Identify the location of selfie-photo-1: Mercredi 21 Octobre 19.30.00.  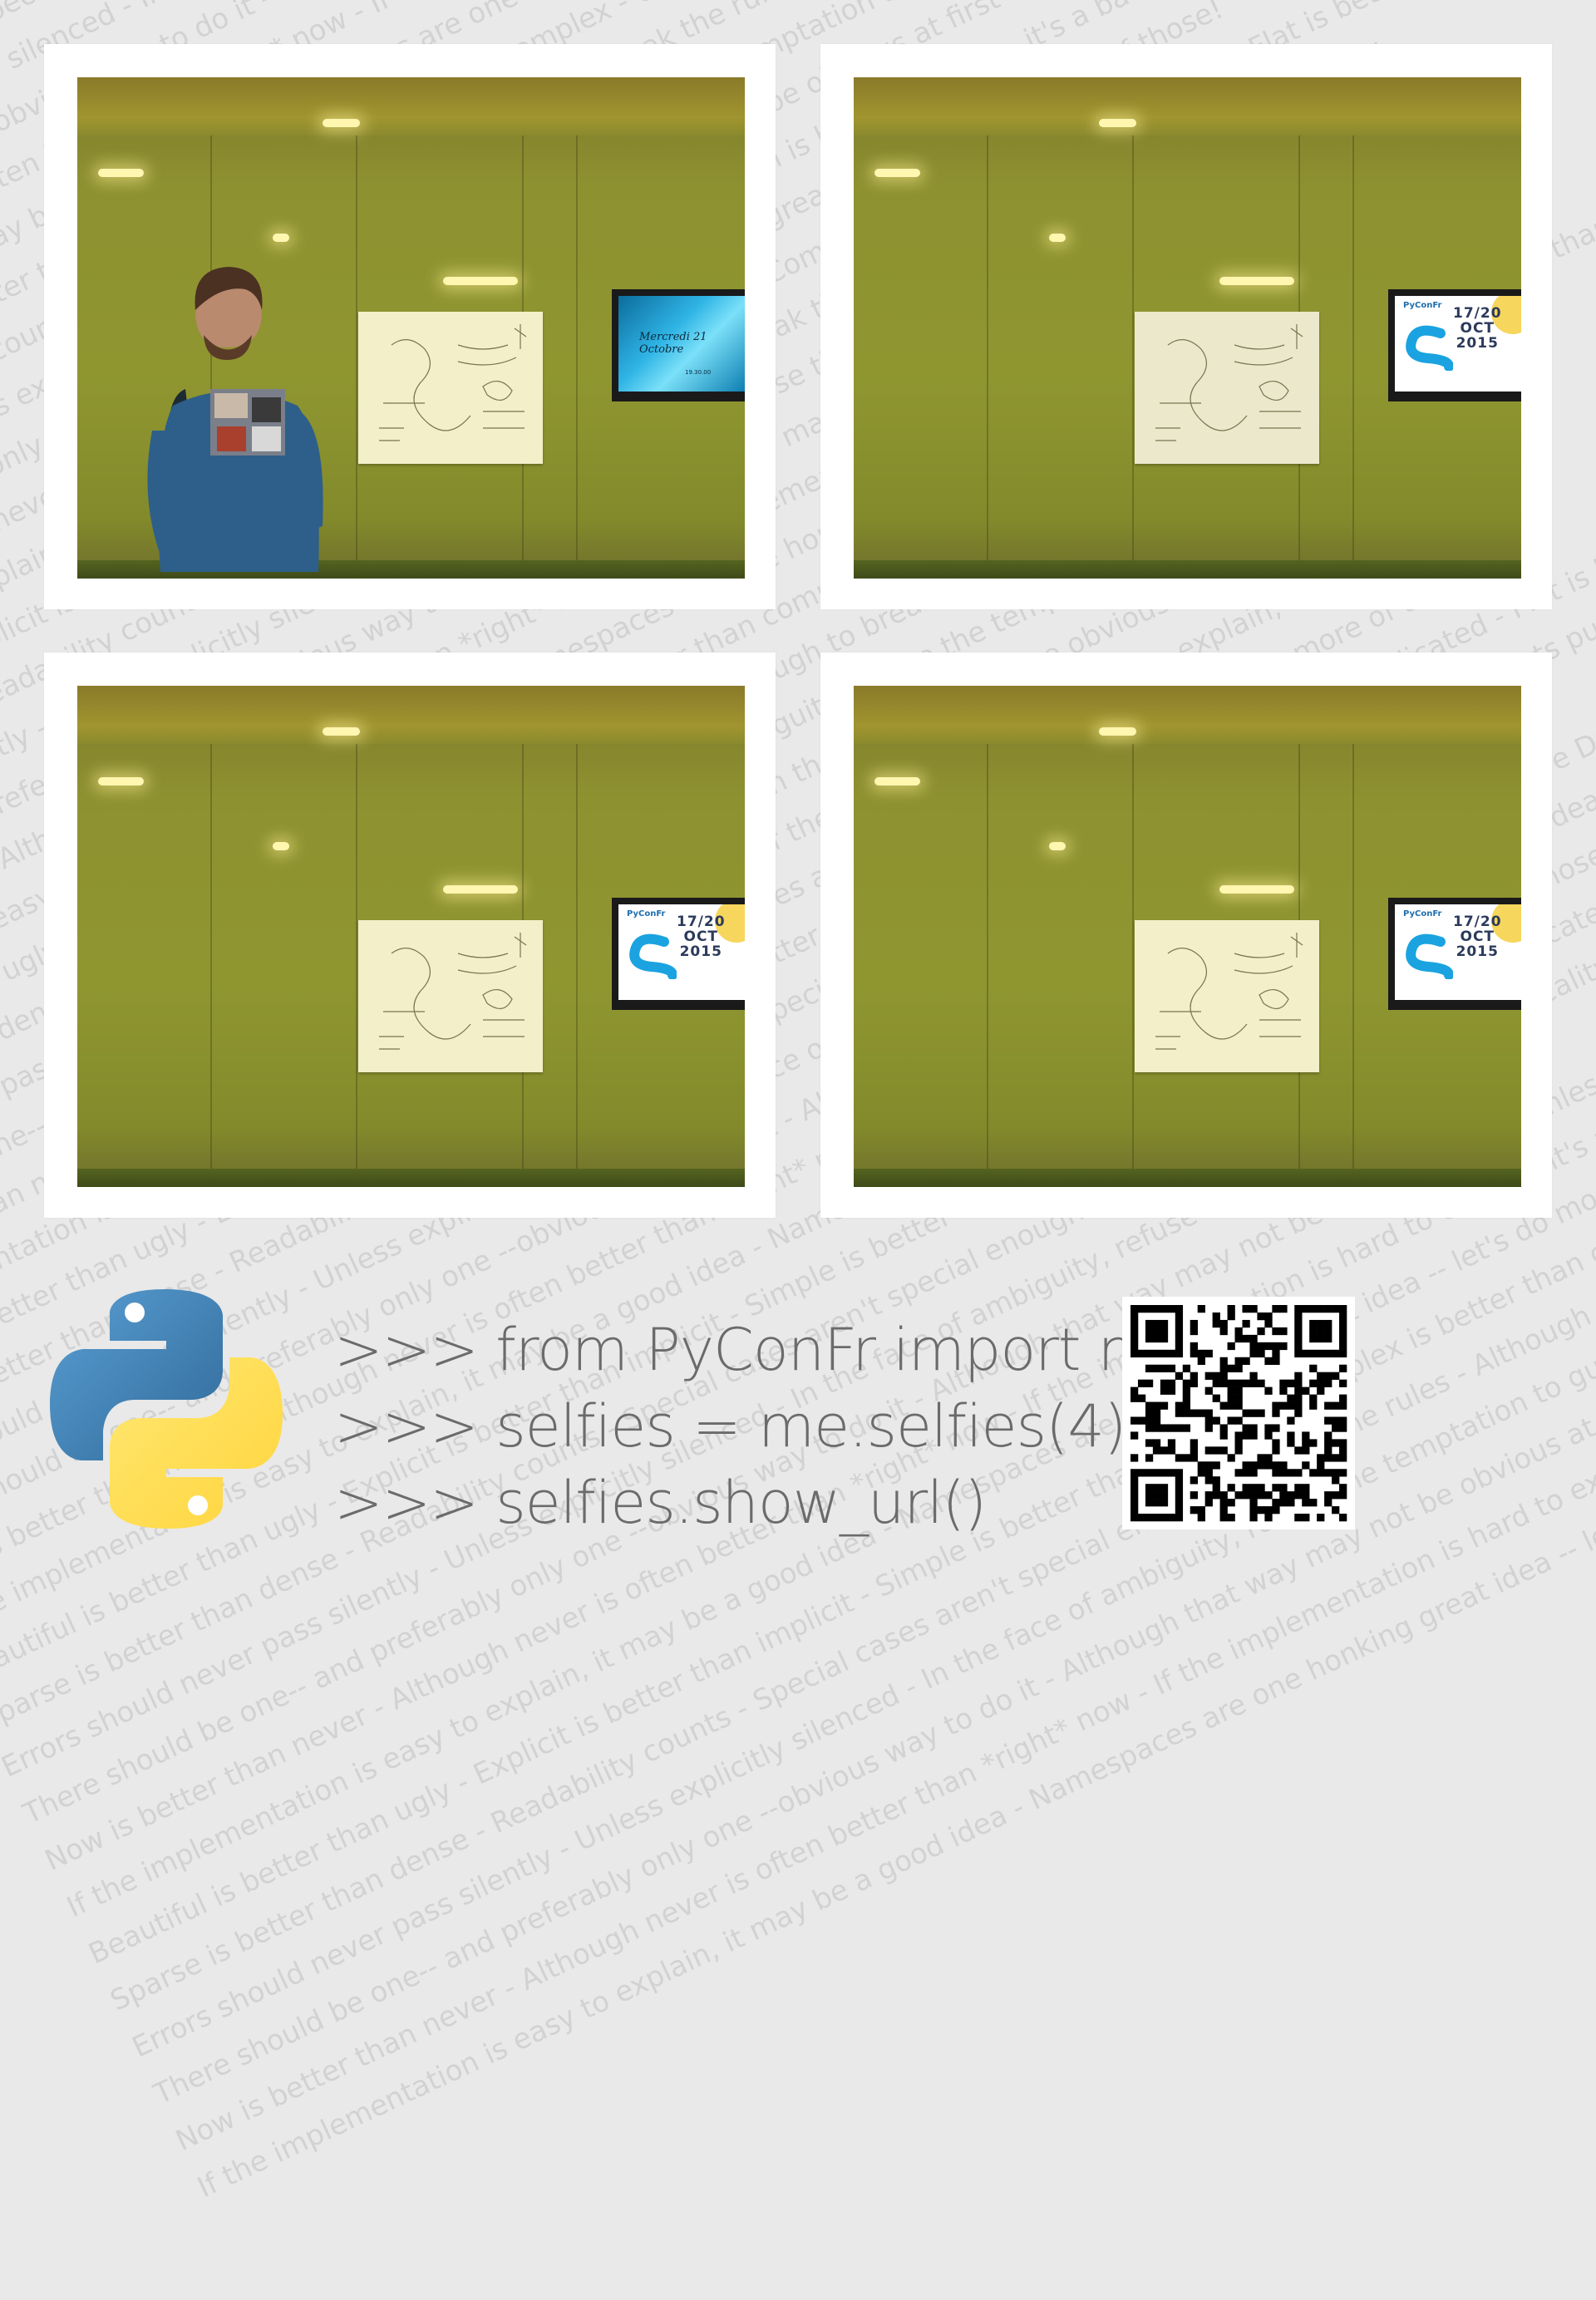
(411, 328).